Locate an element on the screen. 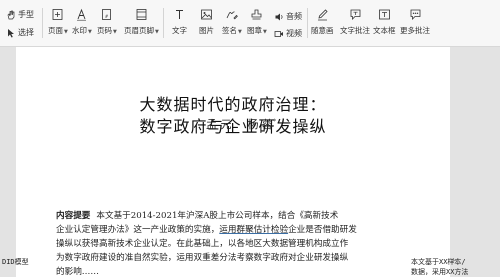 Image resolution: width=500 pixels, height=277 pixels. author-name: 杨 蓉 is located at coordinates (260, 124).